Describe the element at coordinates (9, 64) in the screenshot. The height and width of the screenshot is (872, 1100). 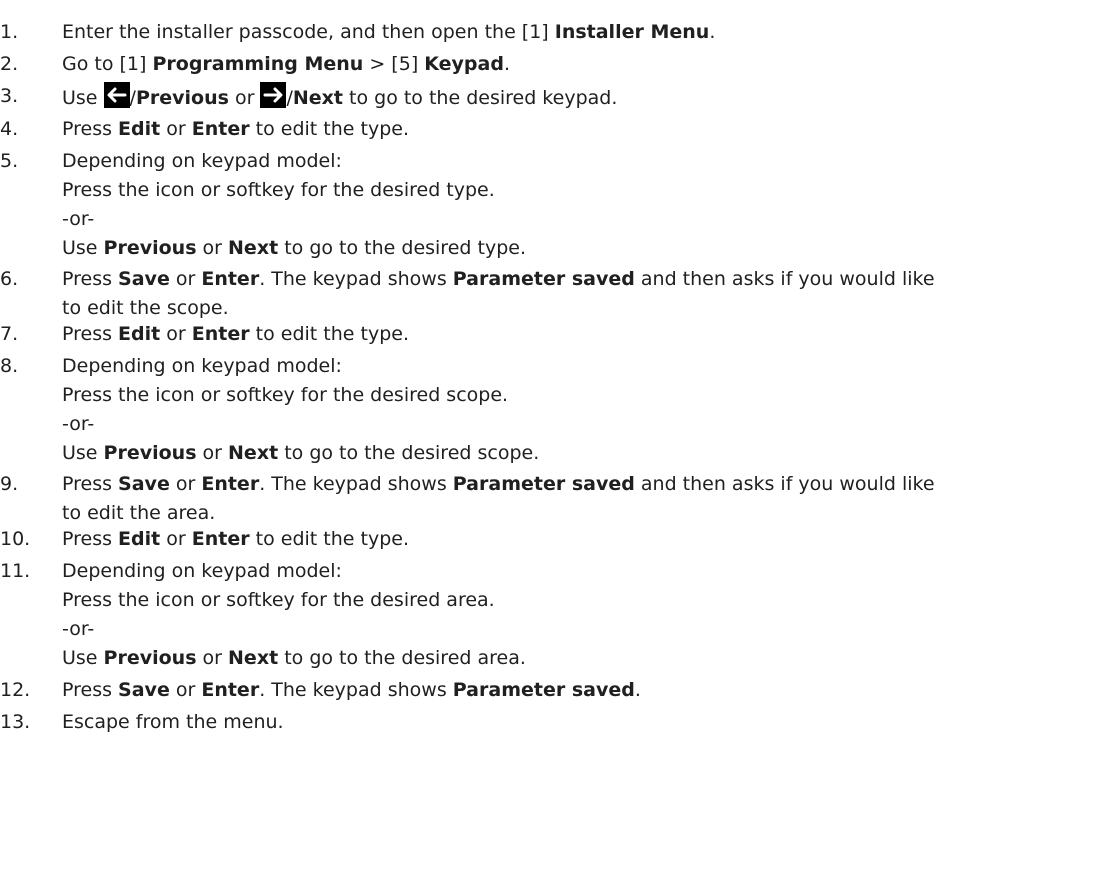
I see `step-number: 2.` at that location.